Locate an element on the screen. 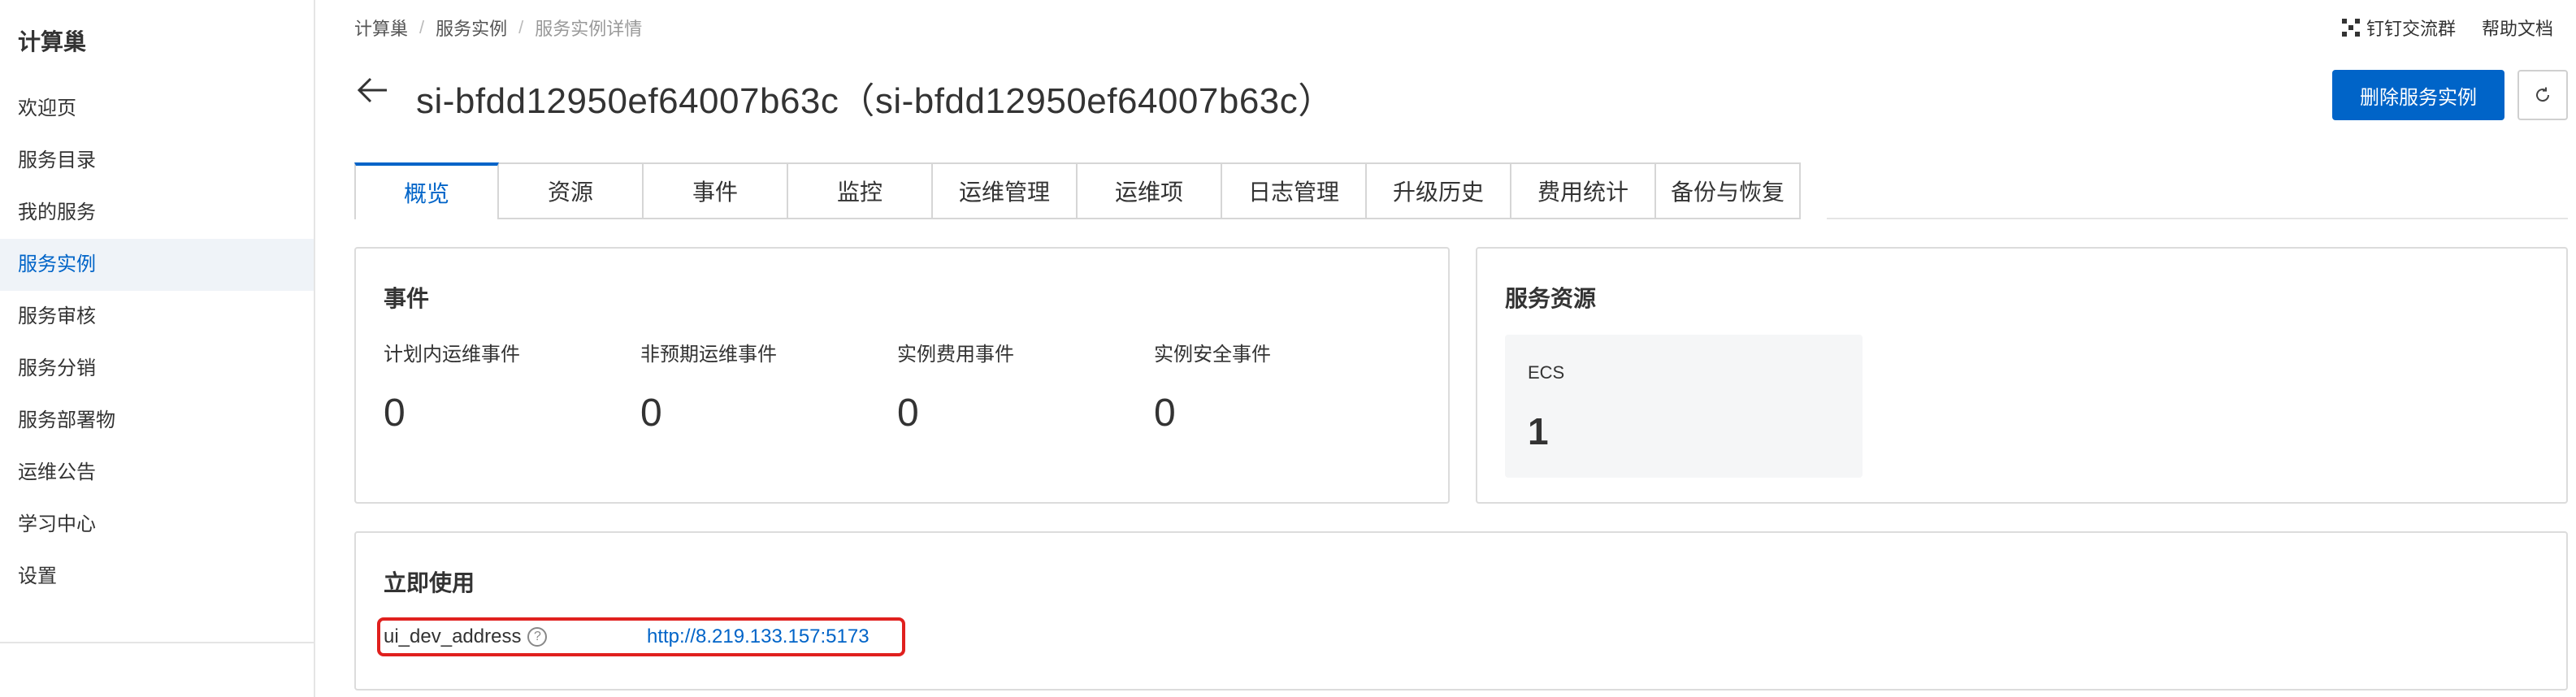 The width and height of the screenshot is (2576, 697). metric-label: 计划内运维事件 is located at coordinates (452, 355).